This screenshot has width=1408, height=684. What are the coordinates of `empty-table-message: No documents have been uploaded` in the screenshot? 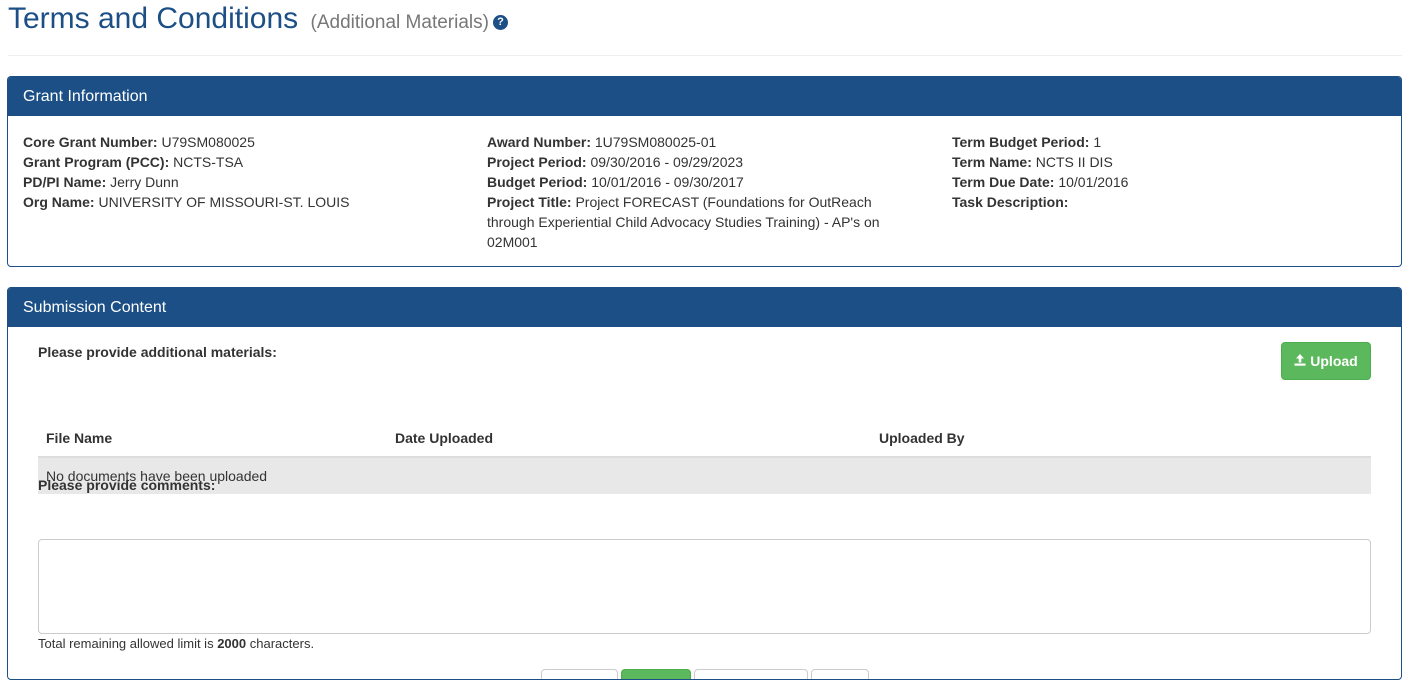 It's located at (704, 475).